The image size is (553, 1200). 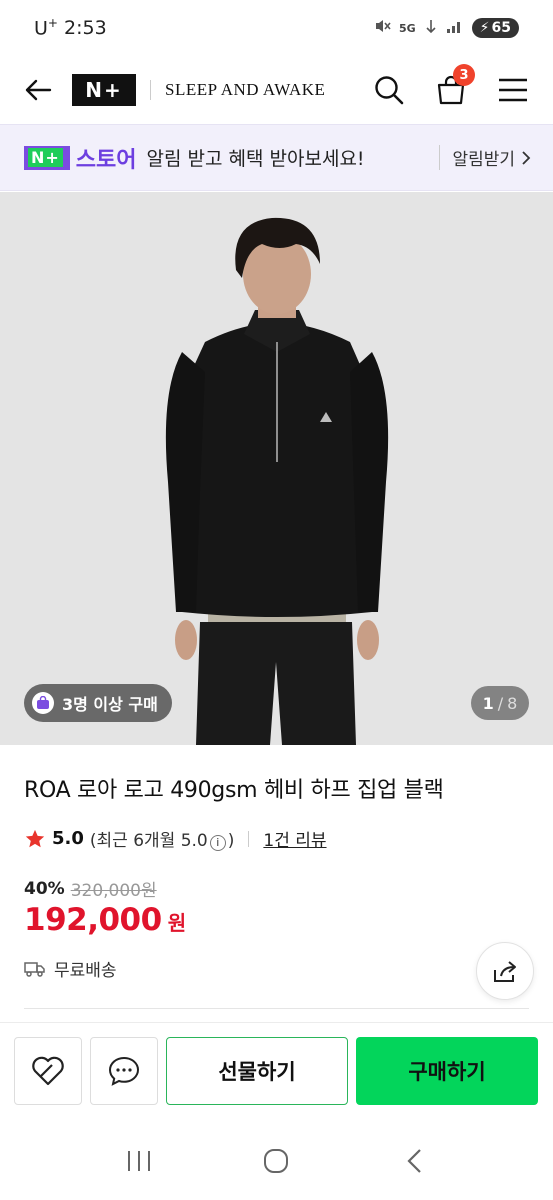 I want to click on hamburger-menu-icon, so click(x=513, y=90).